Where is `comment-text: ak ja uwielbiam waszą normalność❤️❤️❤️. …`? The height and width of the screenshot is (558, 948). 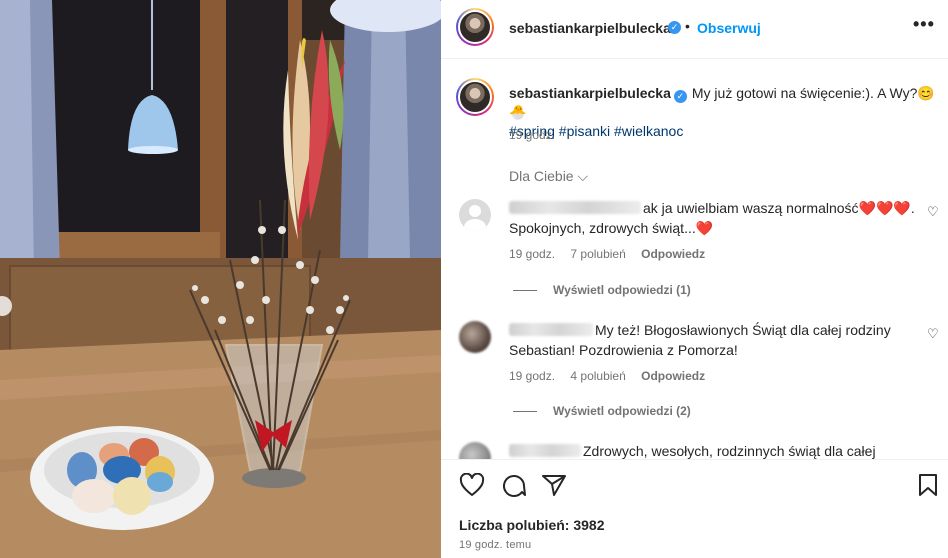 comment-text: ak ja uwielbiam waszą normalność❤️❤️❤️. … is located at coordinates (712, 218).